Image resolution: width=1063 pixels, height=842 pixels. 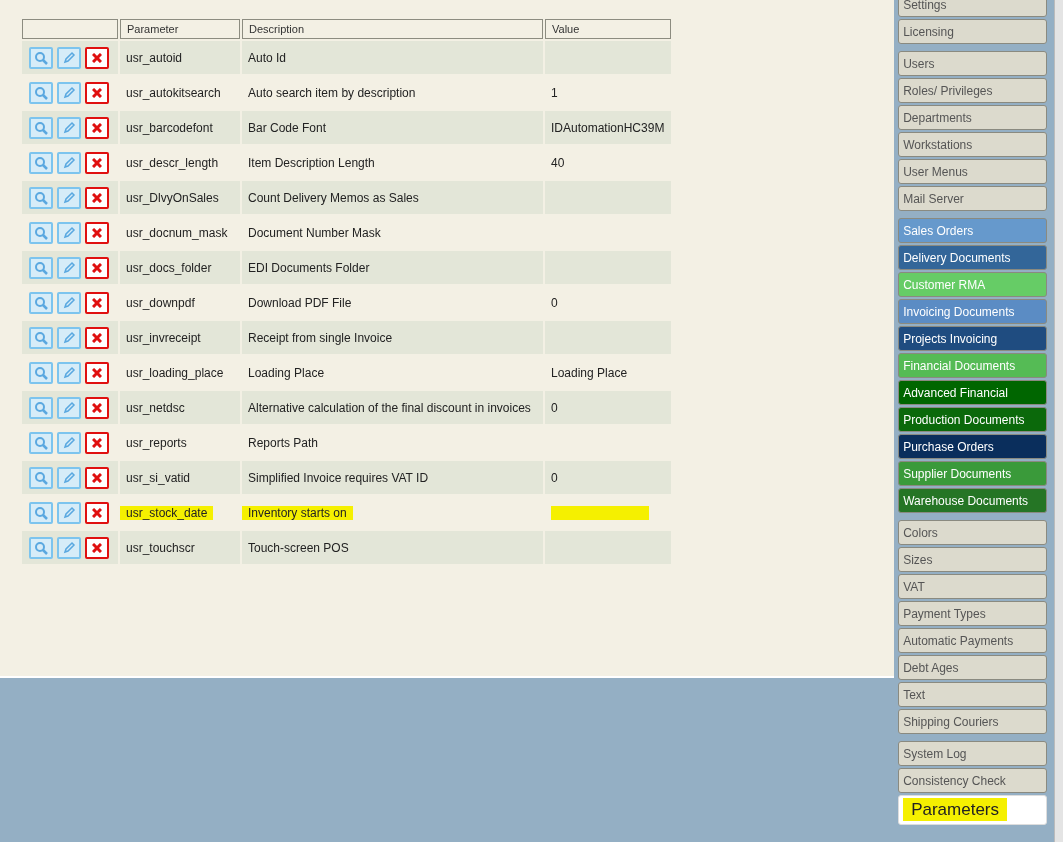 What do you see at coordinates (973, 311) in the screenshot?
I see `nav-button: Invoicing Documents` at bounding box center [973, 311].